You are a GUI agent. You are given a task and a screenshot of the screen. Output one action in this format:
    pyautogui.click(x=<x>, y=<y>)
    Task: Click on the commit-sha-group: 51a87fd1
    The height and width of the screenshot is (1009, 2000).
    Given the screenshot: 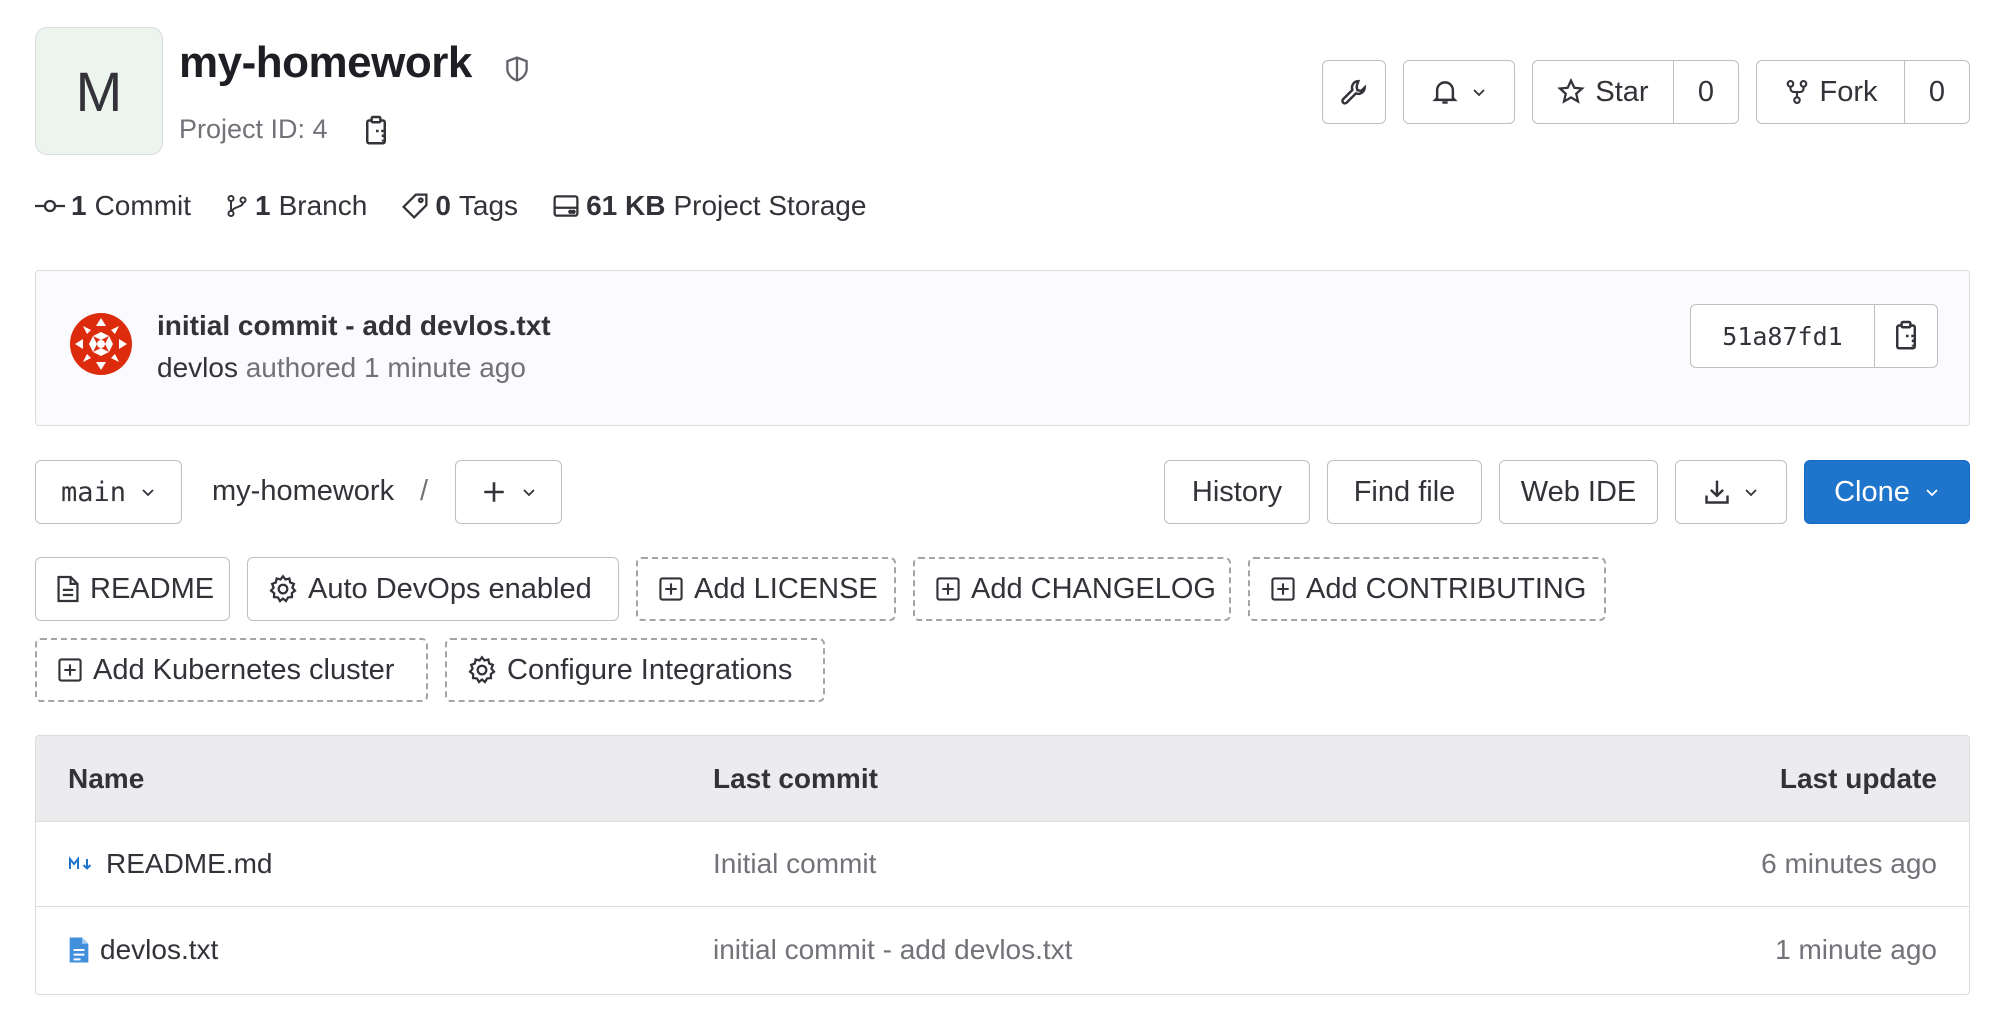 What is the action you would take?
    pyautogui.click(x=1814, y=336)
    